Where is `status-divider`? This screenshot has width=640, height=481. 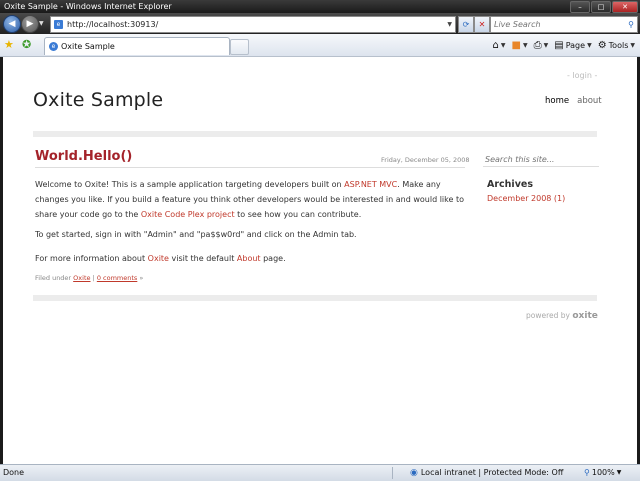
status-divider is located at coordinates (392, 473).